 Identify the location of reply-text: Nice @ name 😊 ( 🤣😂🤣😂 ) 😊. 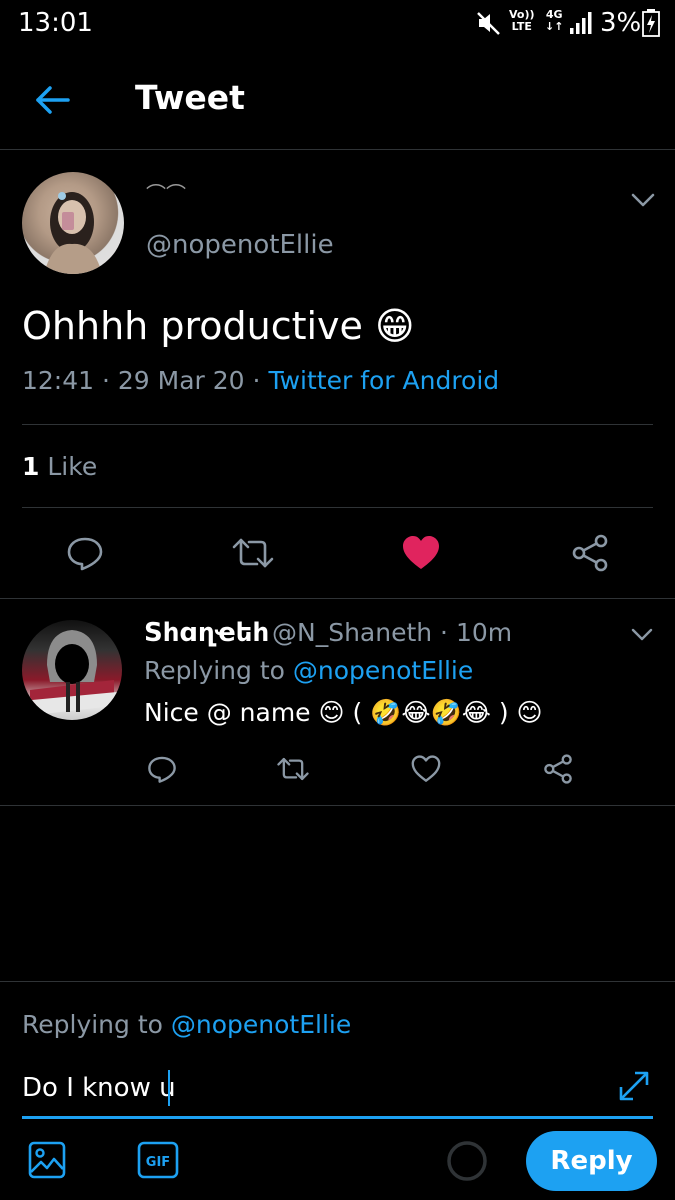
(343, 712).